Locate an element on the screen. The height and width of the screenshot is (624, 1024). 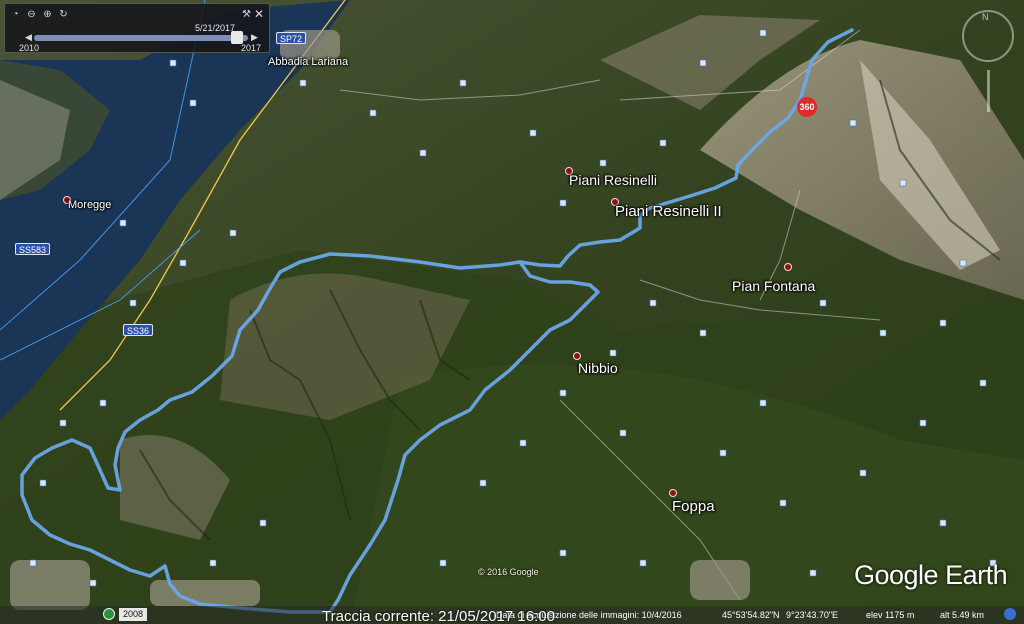
historical-imagery-icon is located at coordinates (109, 614).